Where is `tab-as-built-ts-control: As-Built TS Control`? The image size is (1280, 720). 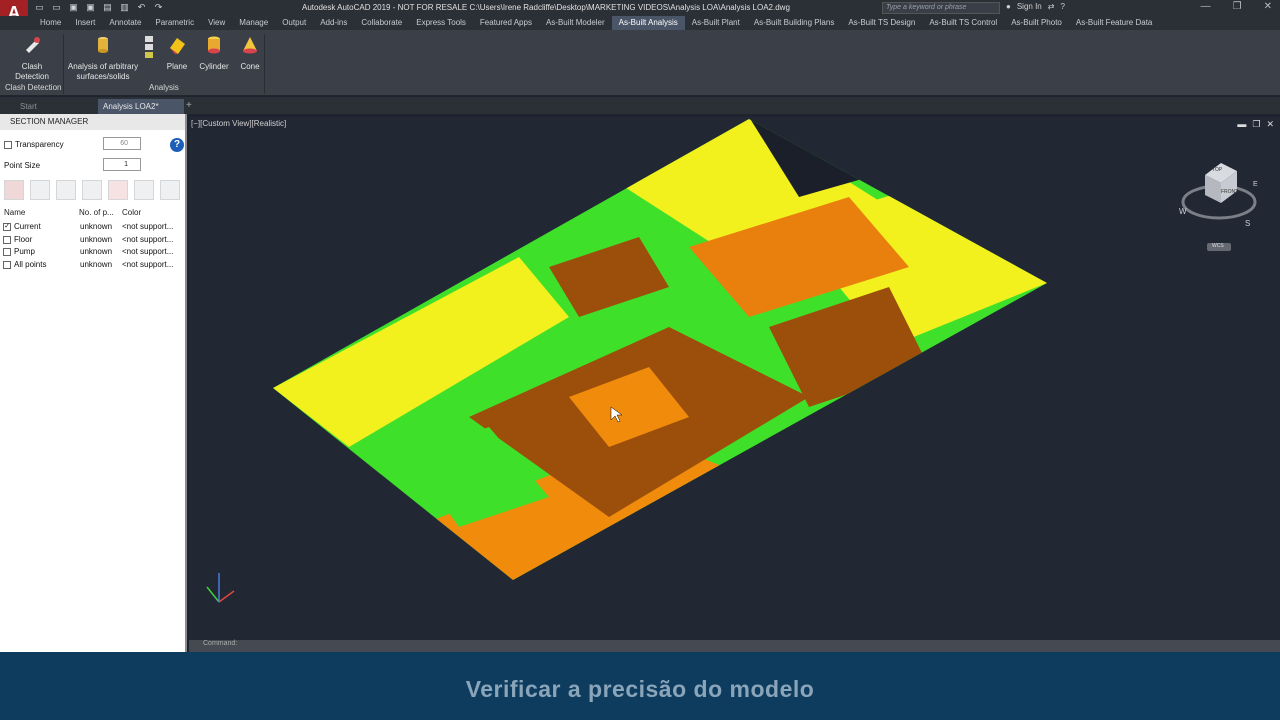 tab-as-built-ts-control: As-Built TS Control is located at coordinates (963, 23).